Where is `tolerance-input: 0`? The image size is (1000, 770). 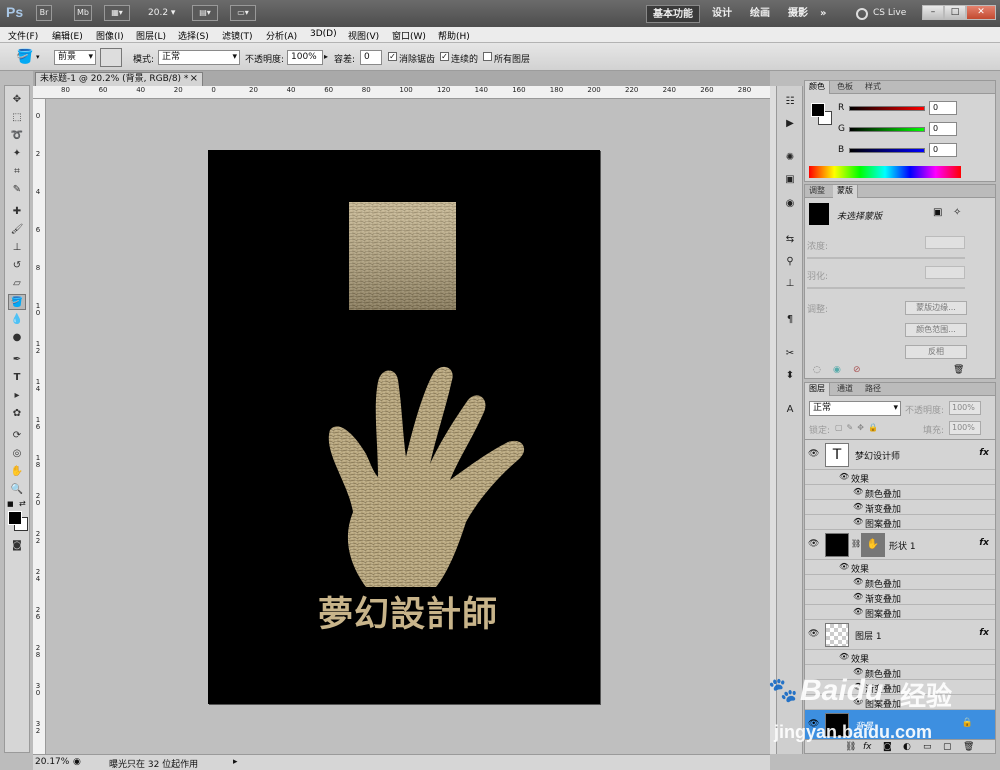
tolerance-input: 0 is located at coordinates (371, 57).